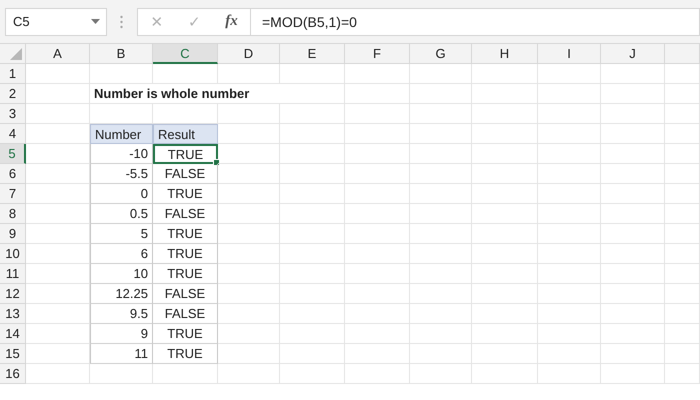  What do you see at coordinates (13, 154) in the screenshot?
I see `row-header: 5` at bounding box center [13, 154].